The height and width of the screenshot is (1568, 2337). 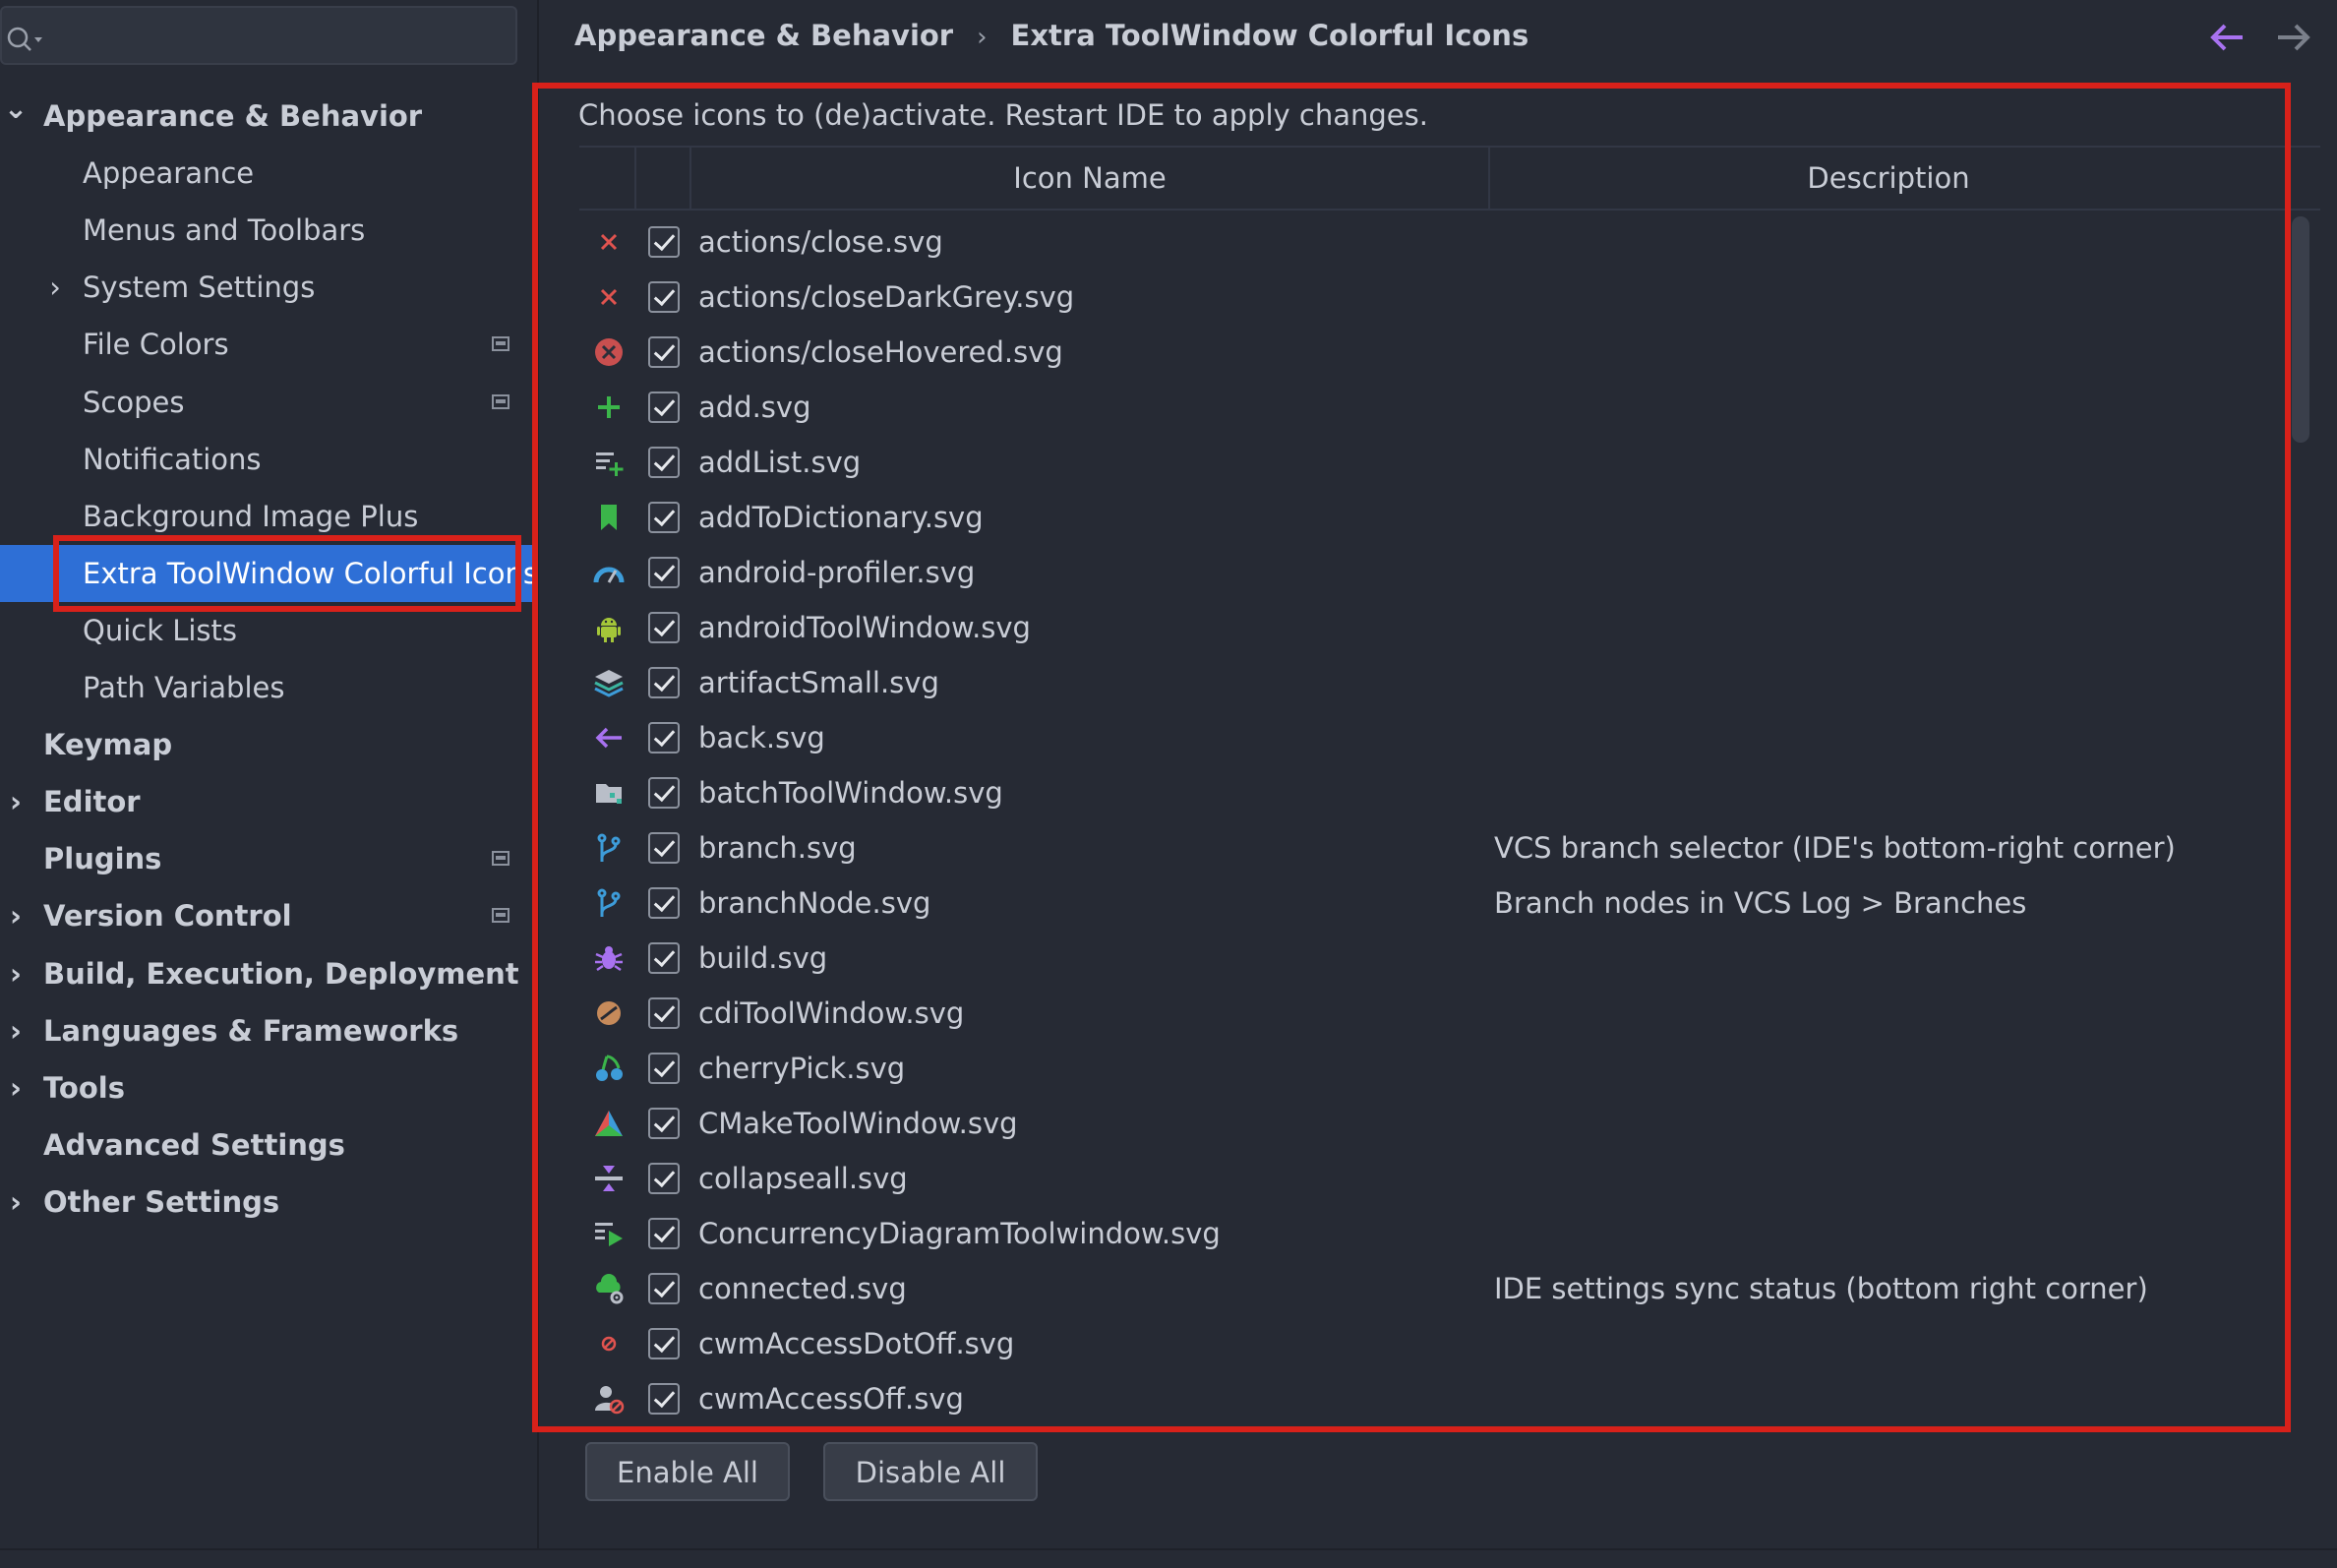 I want to click on settings-search-input, so click(x=258, y=35).